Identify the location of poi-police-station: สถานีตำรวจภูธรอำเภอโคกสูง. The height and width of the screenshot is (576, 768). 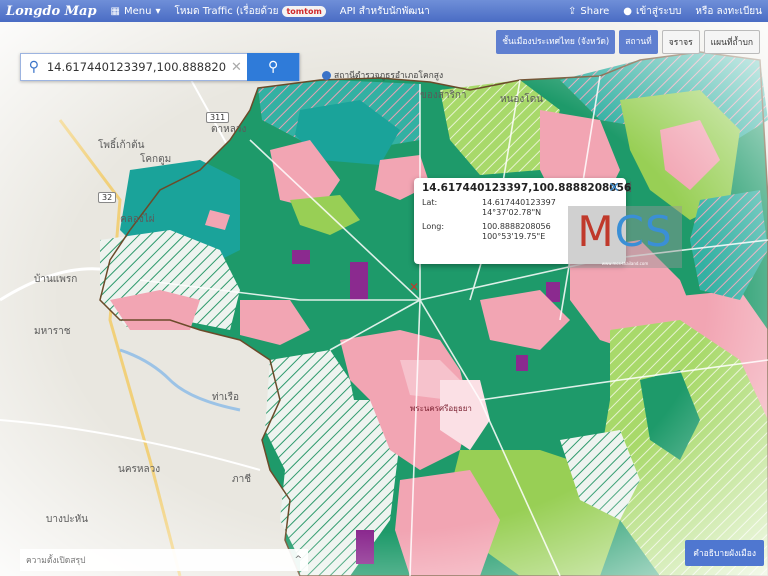
(382, 75).